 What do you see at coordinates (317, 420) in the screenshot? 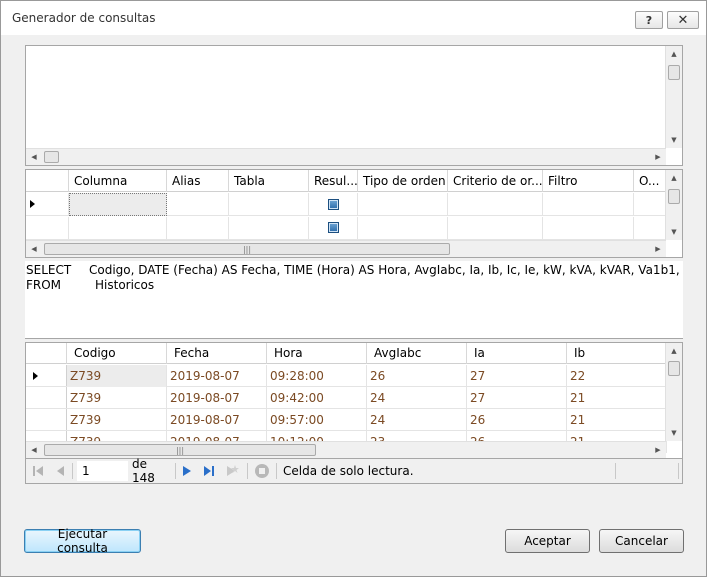
I see `table-cell: 09:57:00` at bounding box center [317, 420].